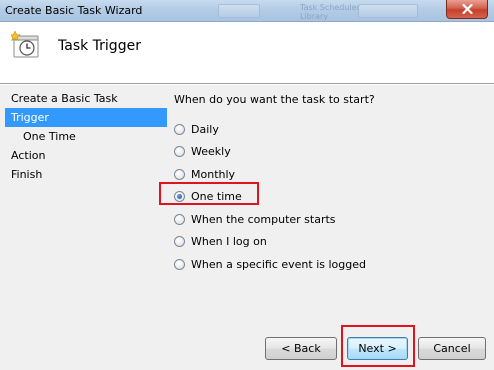 The image size is (494, 370). I want to click on radio-option-daily: Daily, so click(329, 129).